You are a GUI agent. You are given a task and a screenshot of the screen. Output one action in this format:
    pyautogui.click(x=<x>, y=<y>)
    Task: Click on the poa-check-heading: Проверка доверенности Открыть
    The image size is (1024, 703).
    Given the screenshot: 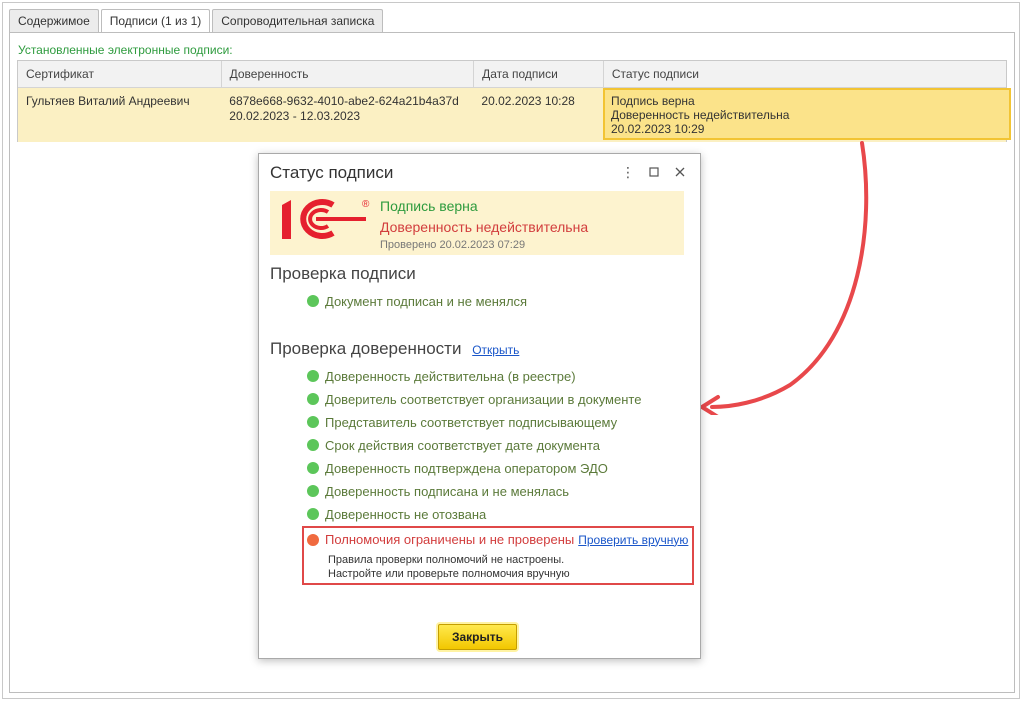 What is the action you would take?
    pyautogui.click(x=394, y=349)
    